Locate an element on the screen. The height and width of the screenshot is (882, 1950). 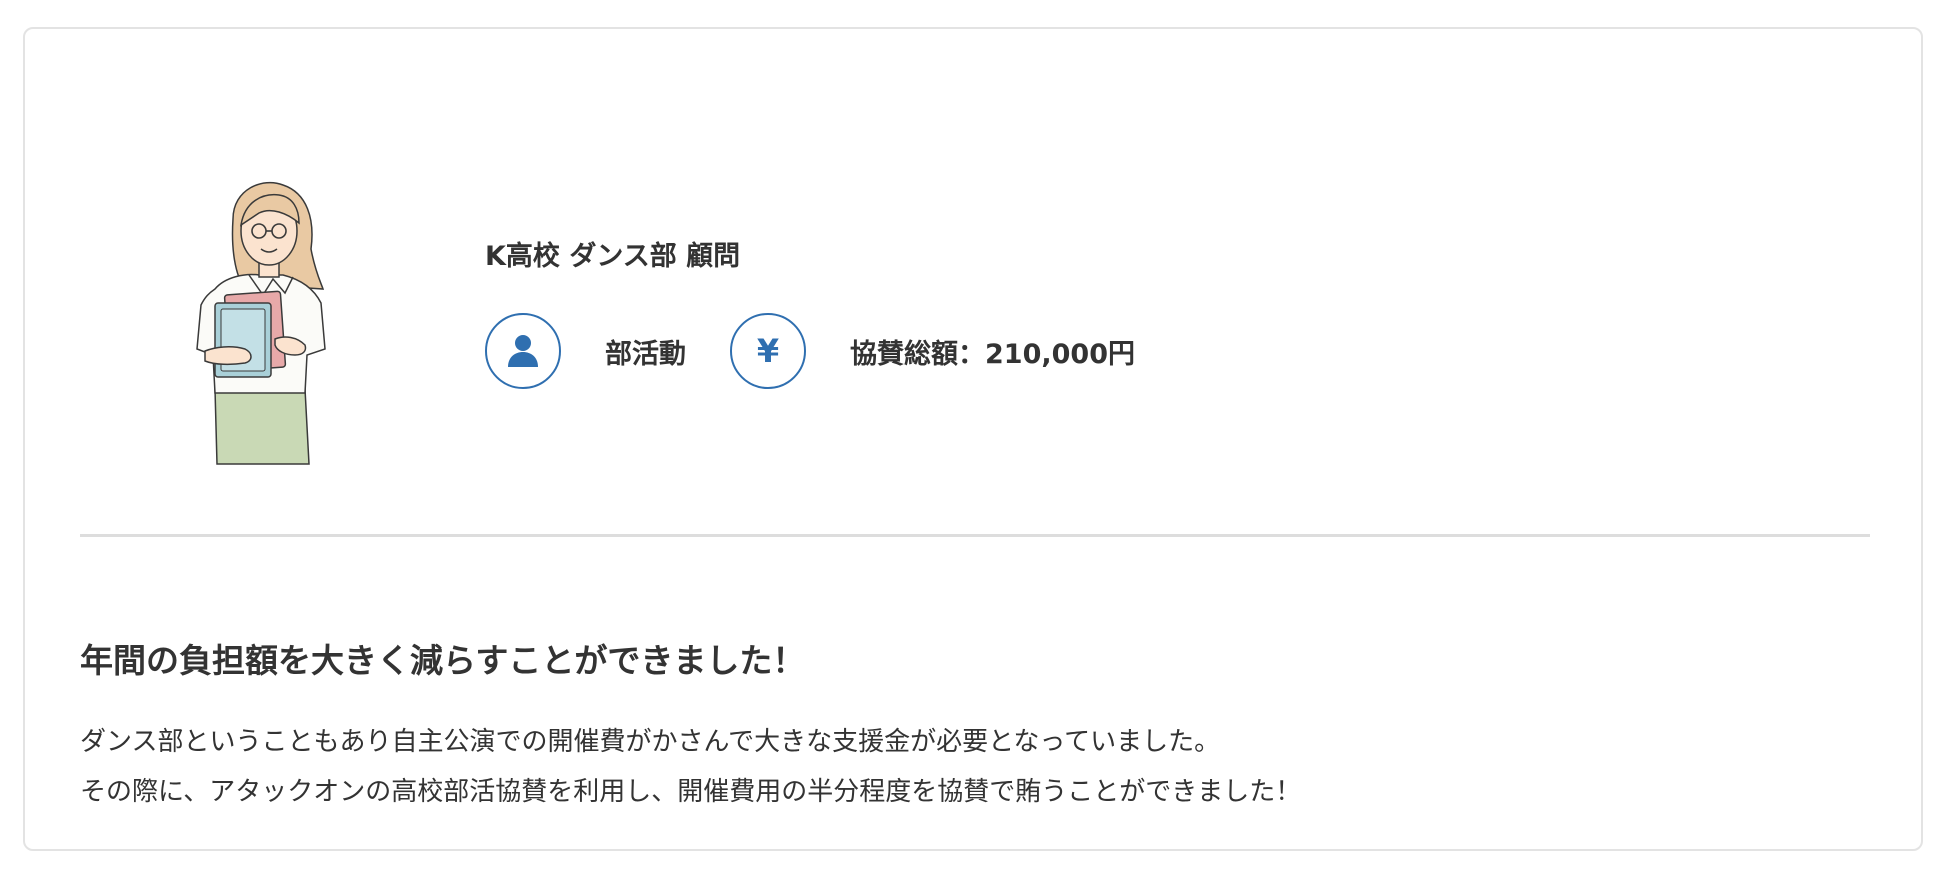
sponsorship-amount: 協賛総額：210,000円 is located at coordinates (992, 354).